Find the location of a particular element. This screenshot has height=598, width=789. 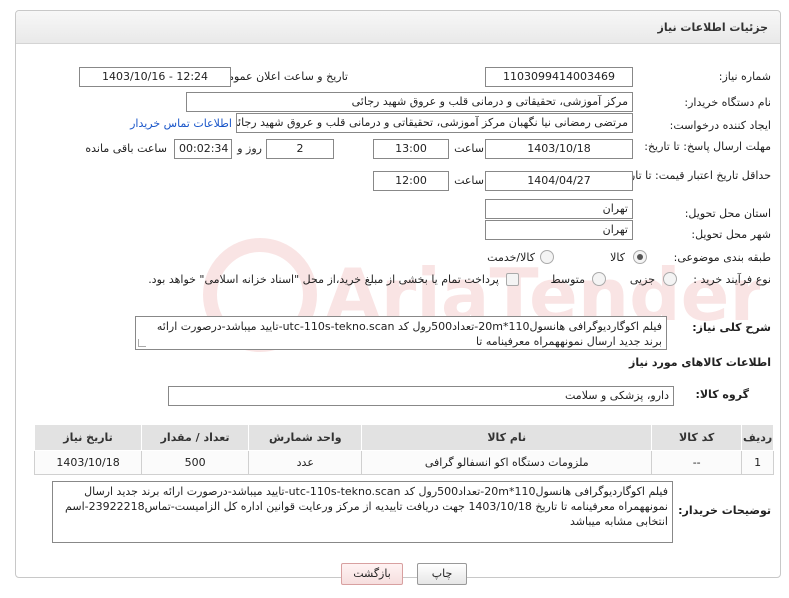

need-number-label: شماره نیاز: is located at coordinates (744, 76).